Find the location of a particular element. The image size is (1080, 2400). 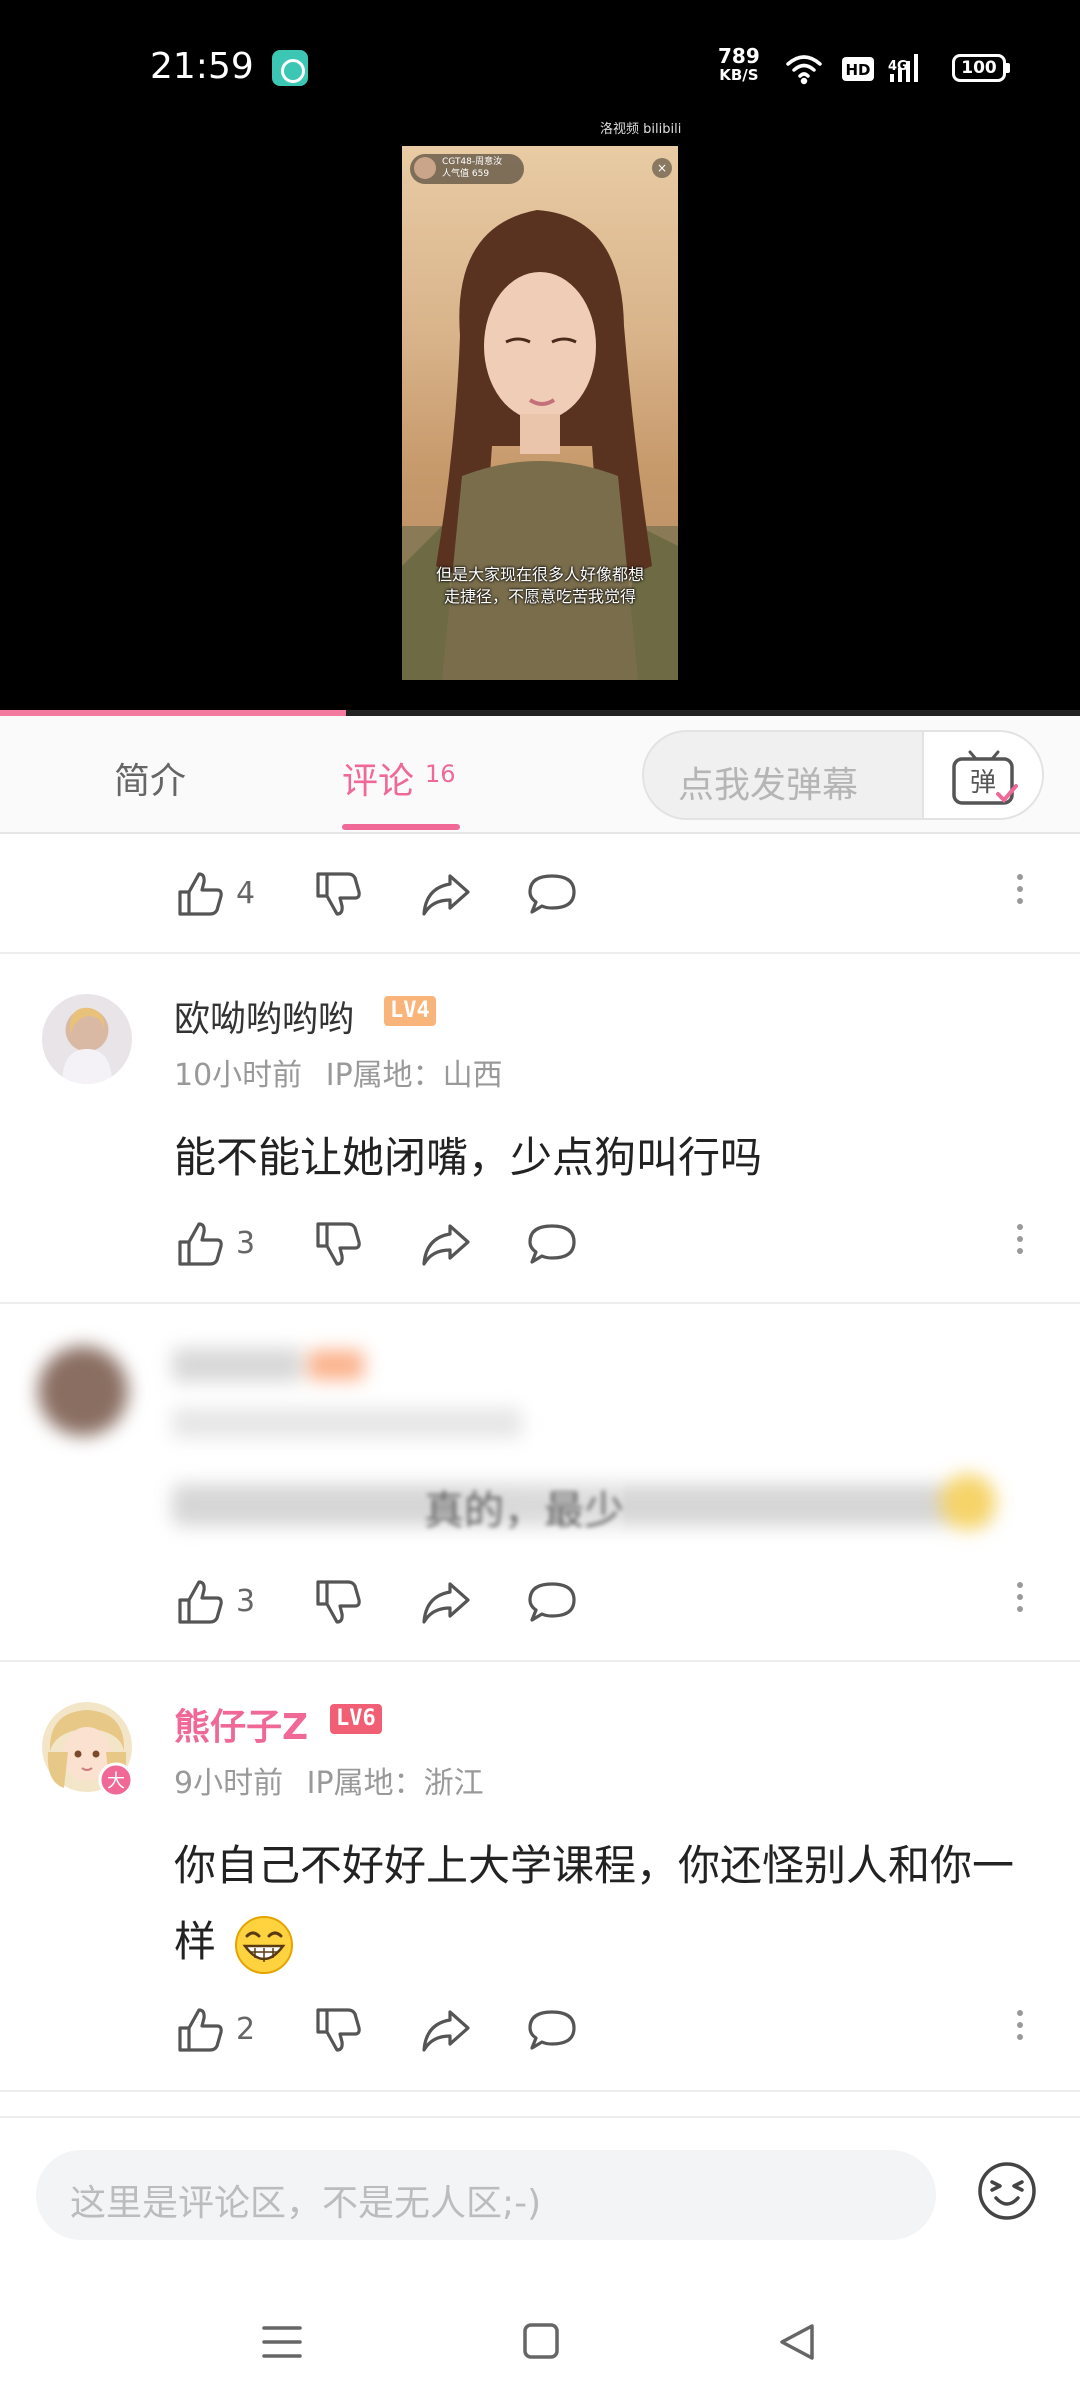

vip-badge-text: 大 is located at coordinates (116, 1781).